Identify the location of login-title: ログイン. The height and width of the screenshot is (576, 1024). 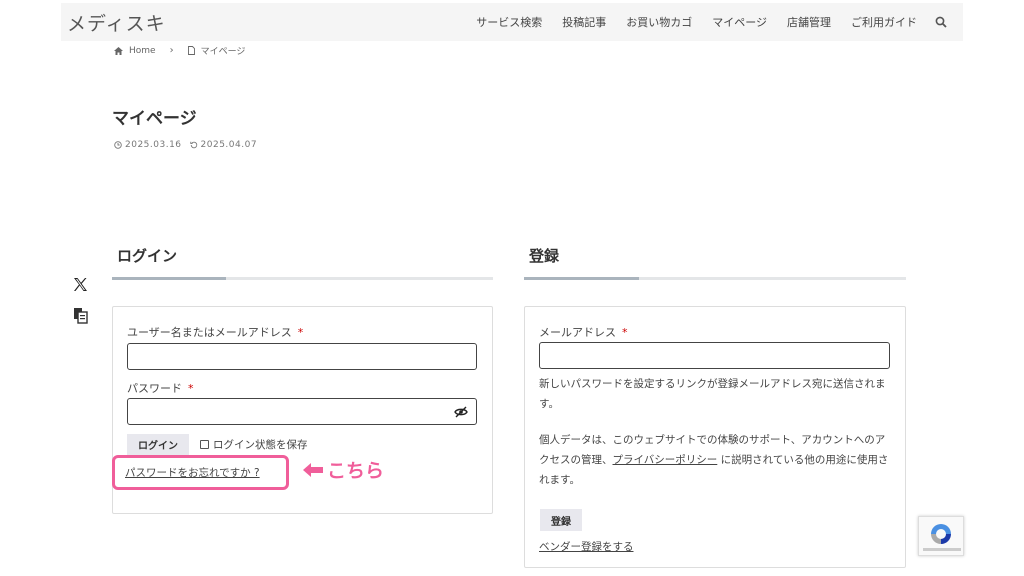
(147, 256).